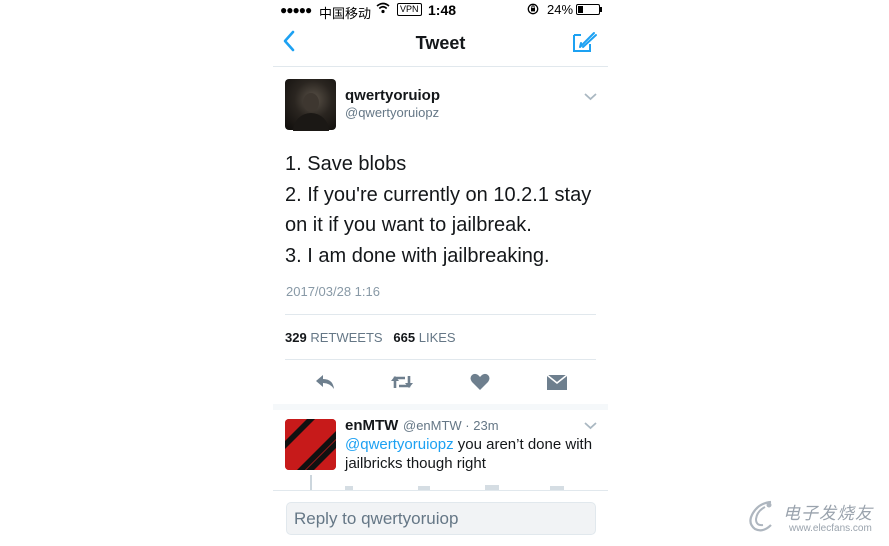 Image resolution: width=889 pixels, height=546 pixels. Describe the element at coordinates (311, 102) in the screenshot. I see `avatar-face` at that location.